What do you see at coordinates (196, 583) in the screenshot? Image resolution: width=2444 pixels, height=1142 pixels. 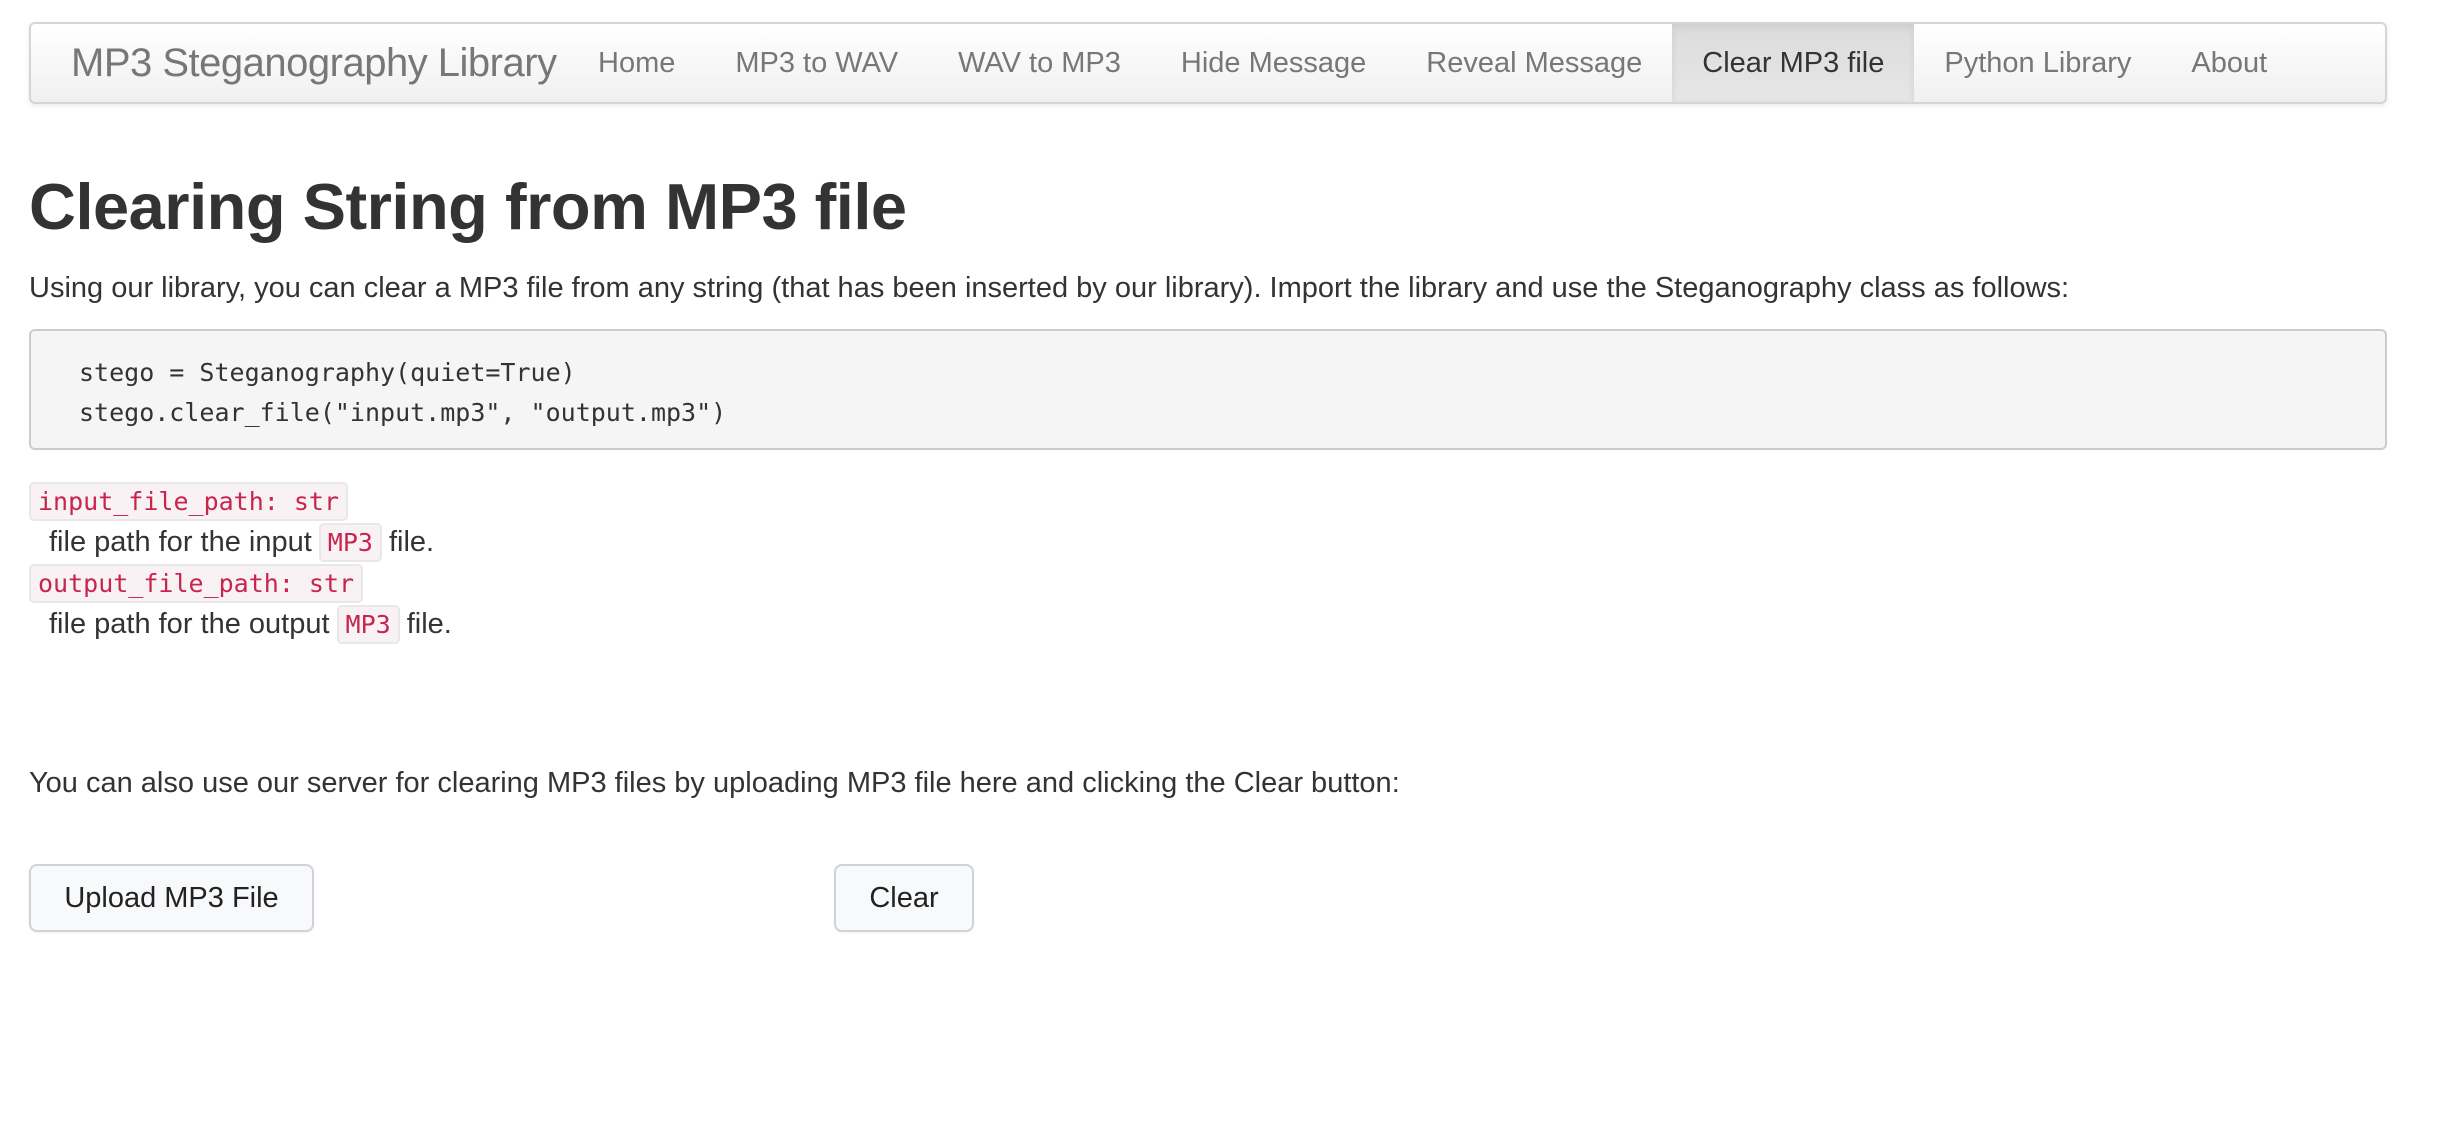 I see `param-name-output-file-path: output_file_path: str` at bounding box center [196, 583].